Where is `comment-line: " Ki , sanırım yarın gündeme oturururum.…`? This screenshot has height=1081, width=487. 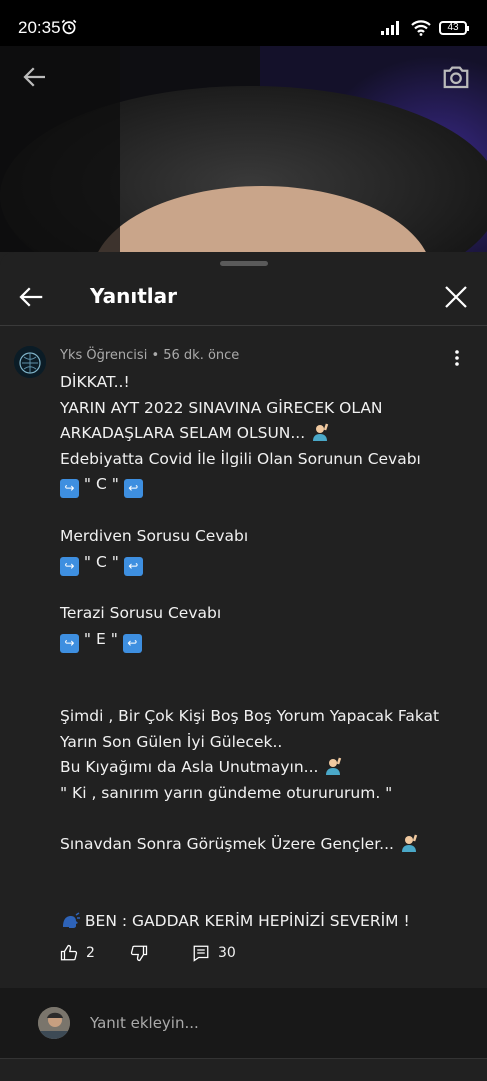
comment-line: " Ki , sanırım yarın gündeme oturururum.… is located at coordinates (226, 792).